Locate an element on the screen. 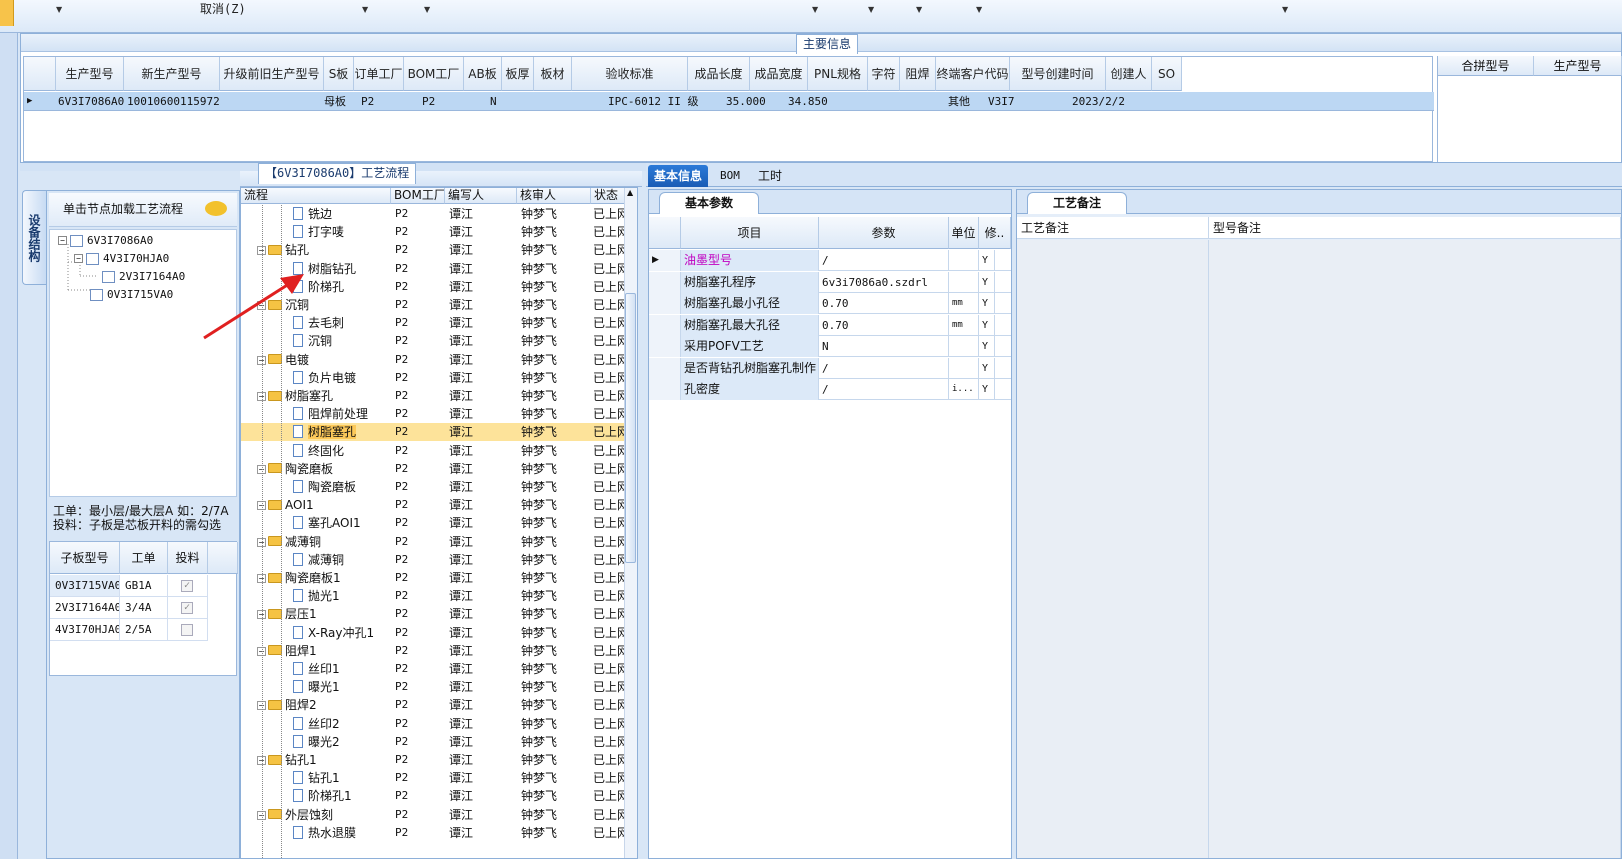 The height and width of the screenshot is (859, 1622). column-header: 验收标准 is located at coordinates (630, 74).